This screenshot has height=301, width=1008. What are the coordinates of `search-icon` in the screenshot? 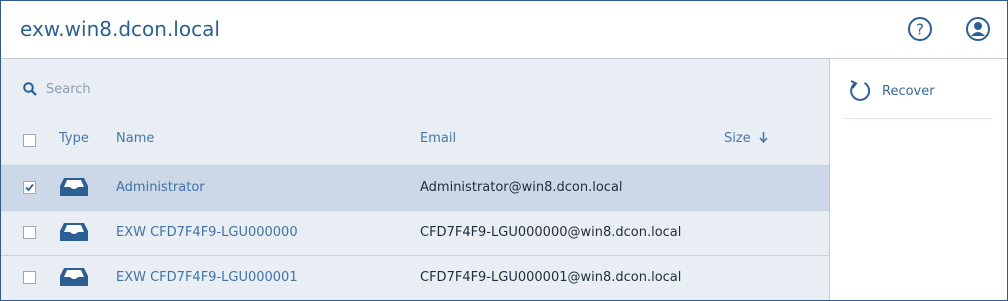 It's located at (30, 89).